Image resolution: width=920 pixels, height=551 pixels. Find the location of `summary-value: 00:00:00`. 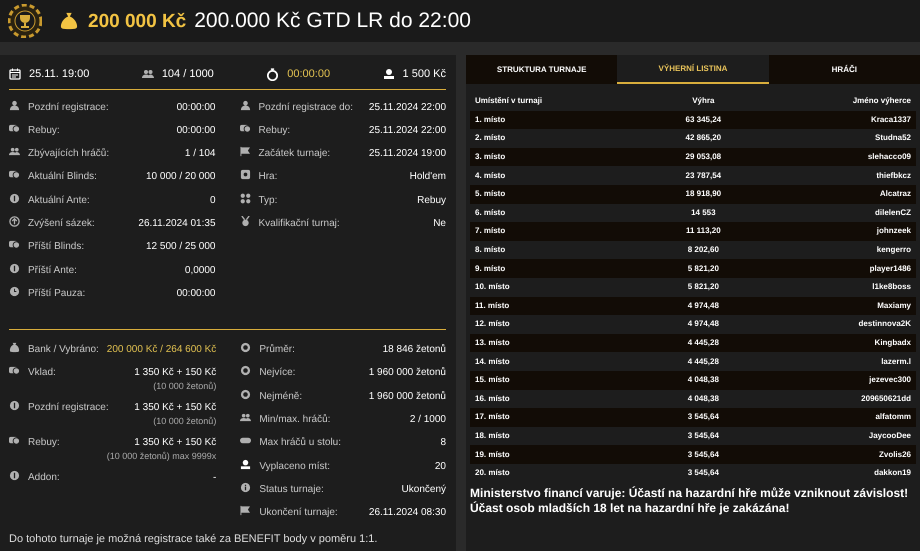

summary-value: 00:00:00 is located at coordinates (308, 74).